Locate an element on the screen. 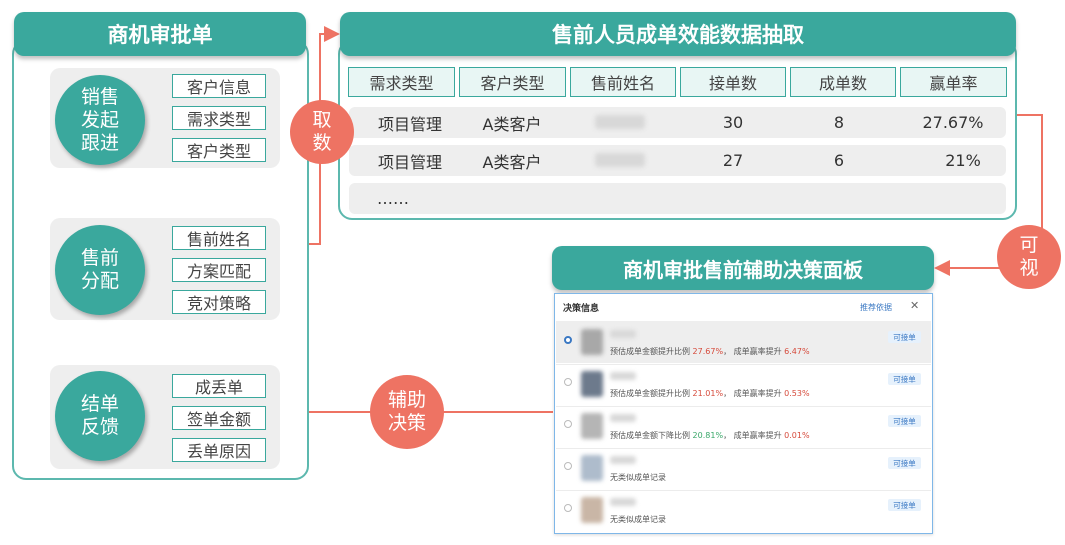  tag-competitor-strategy: 竞对策略 is located at coordinates (219, 302).